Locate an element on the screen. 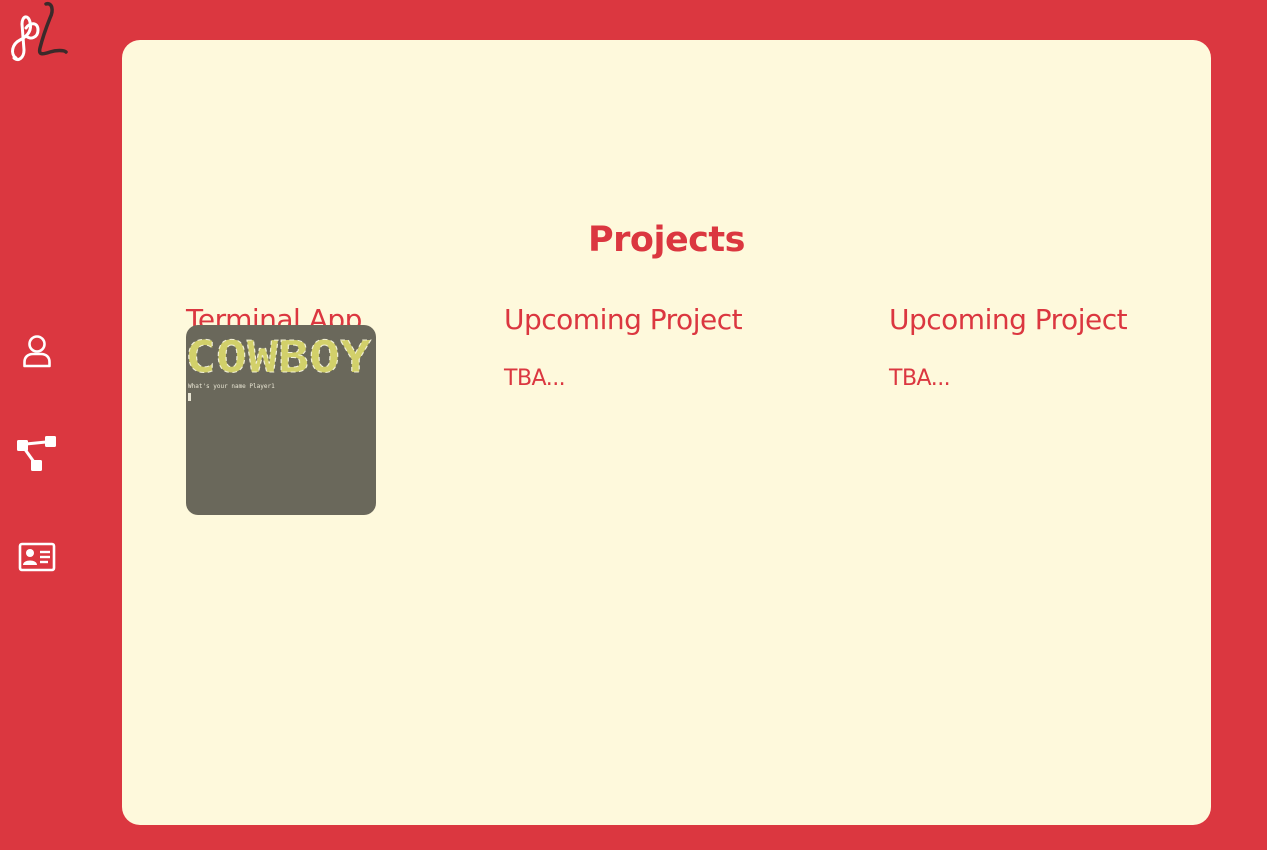 The height and width of the screenshot is (850, 1267). contact-card-icon is located at coordinates (37, 559).